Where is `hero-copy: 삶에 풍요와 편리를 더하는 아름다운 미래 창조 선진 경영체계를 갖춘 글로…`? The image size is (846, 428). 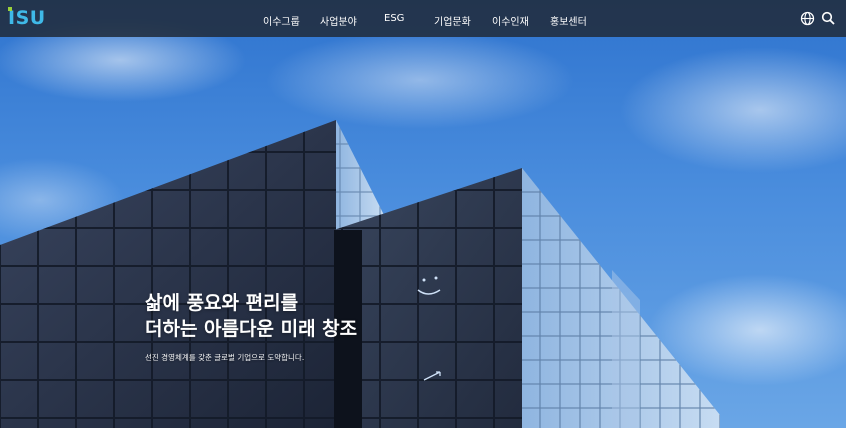 hero-copy: 삶에 풍요와 편리를 더하는 아름다운 미래 창조 선진 경영체계를 갖춘 글로… is located at coordinates (251, 326).